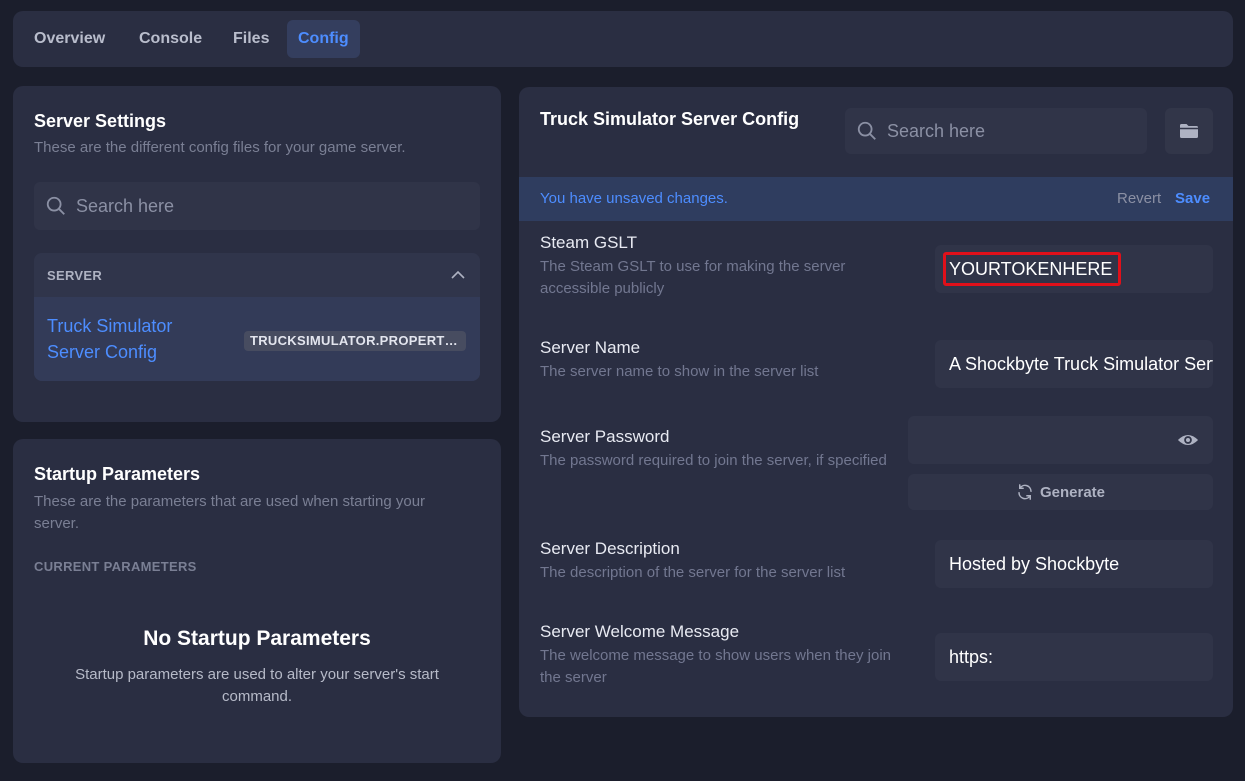  Describe the element at coordinates (257, 638) in the screenshot. I see `empty-state-title: No Startup Parameters` at that location.